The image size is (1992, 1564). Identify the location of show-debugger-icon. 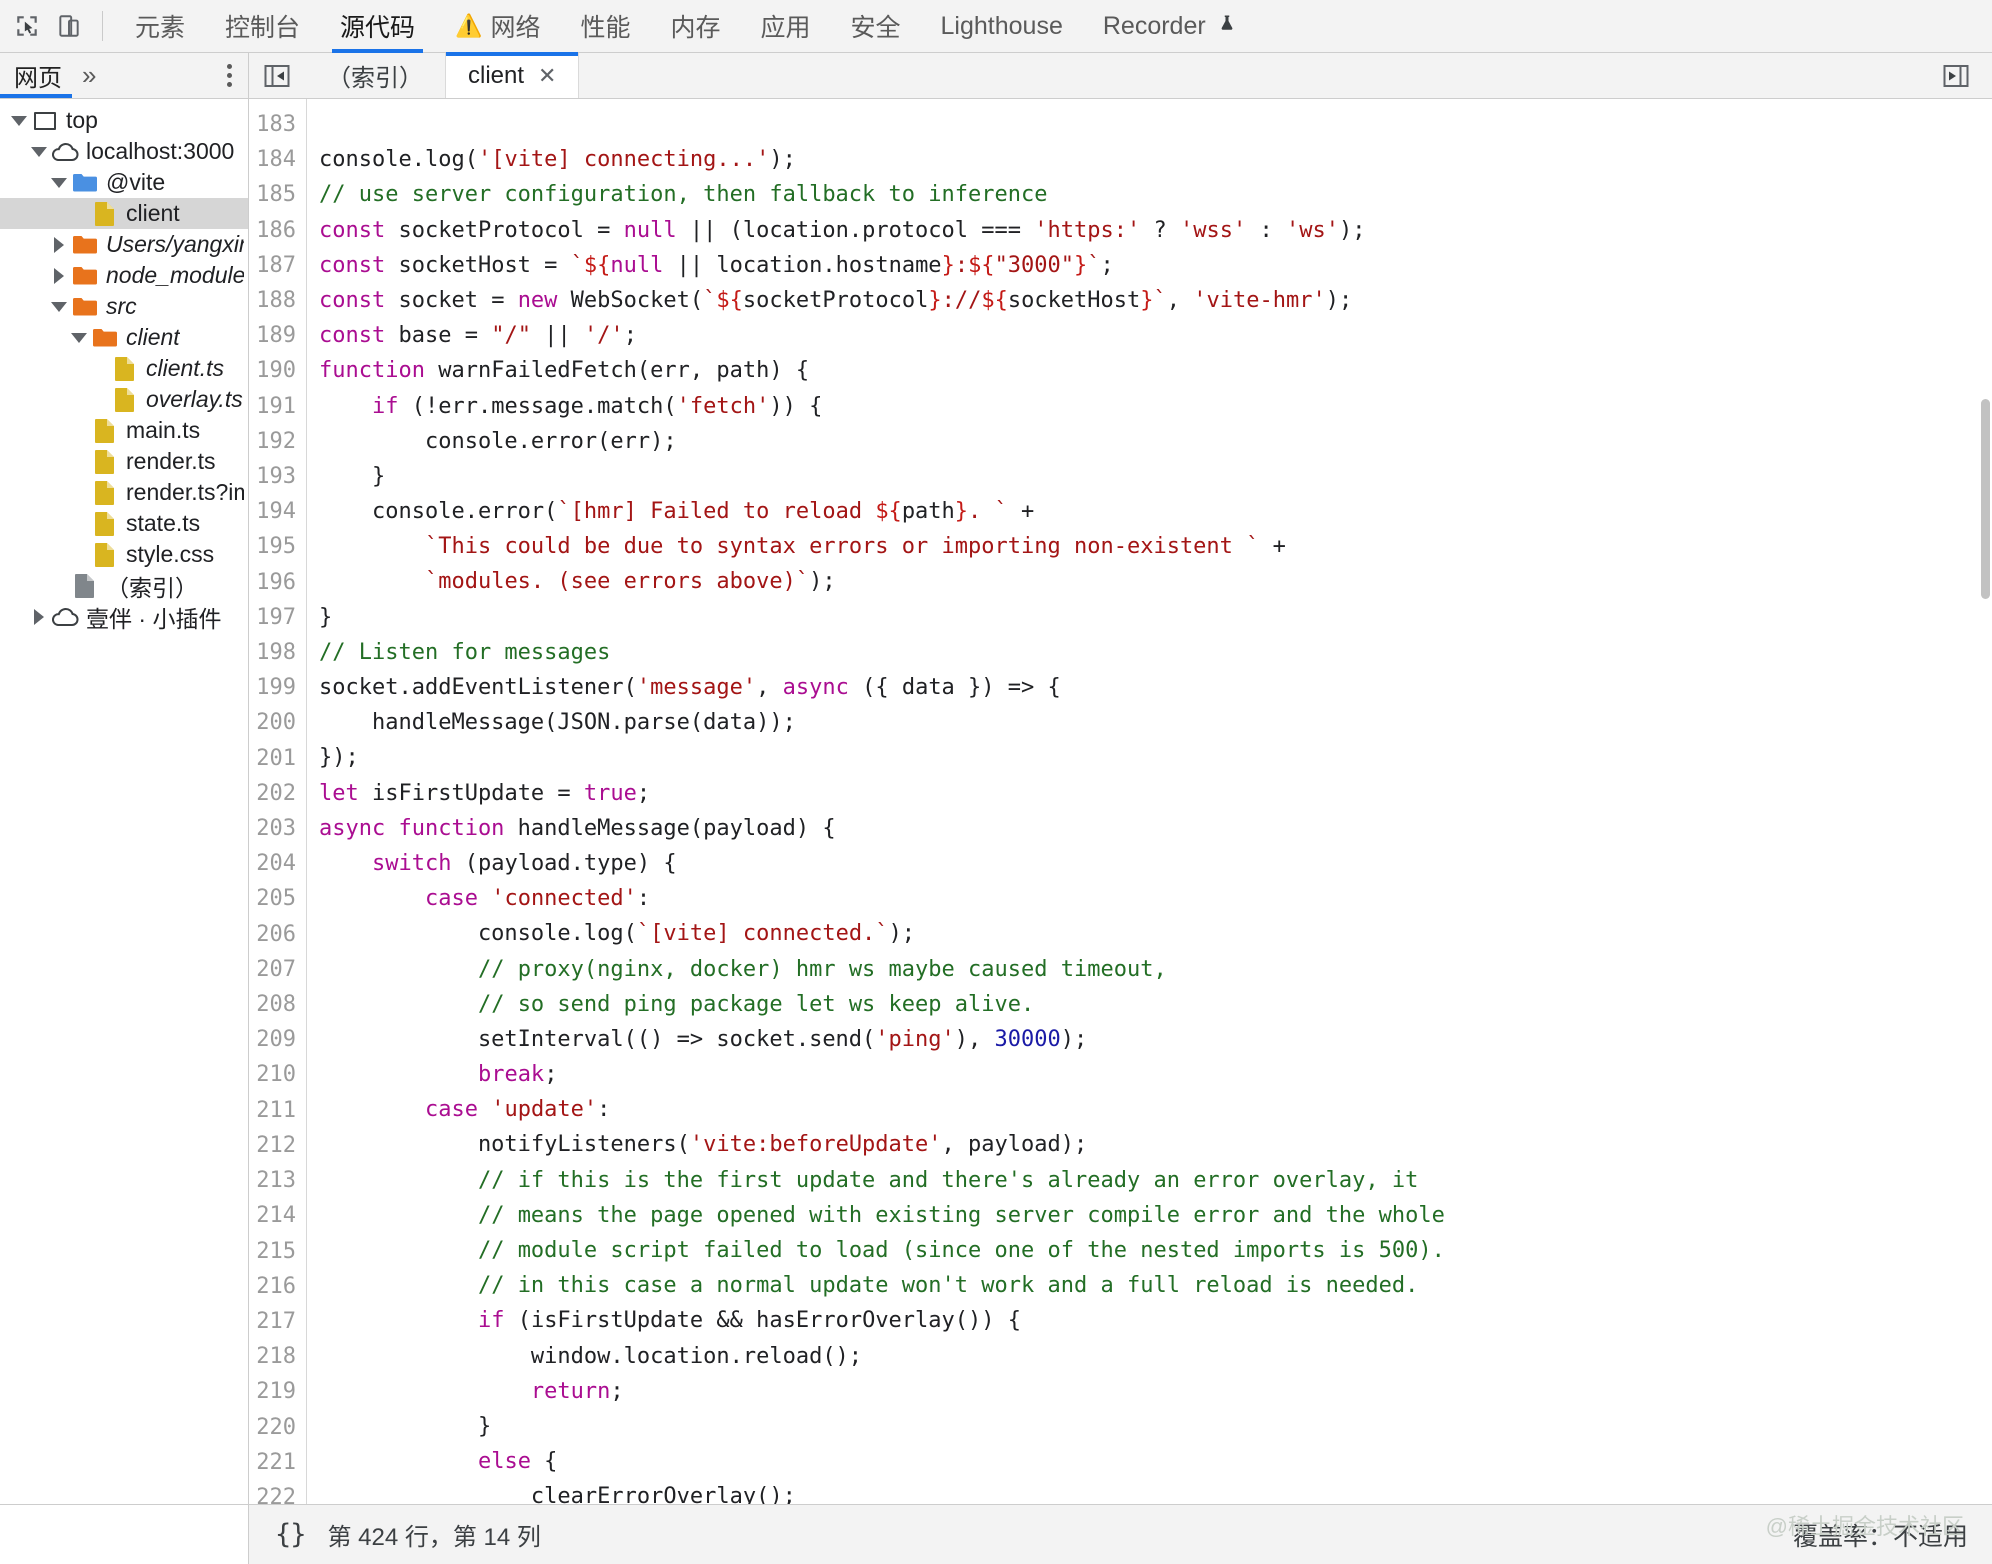
(1956, 75).